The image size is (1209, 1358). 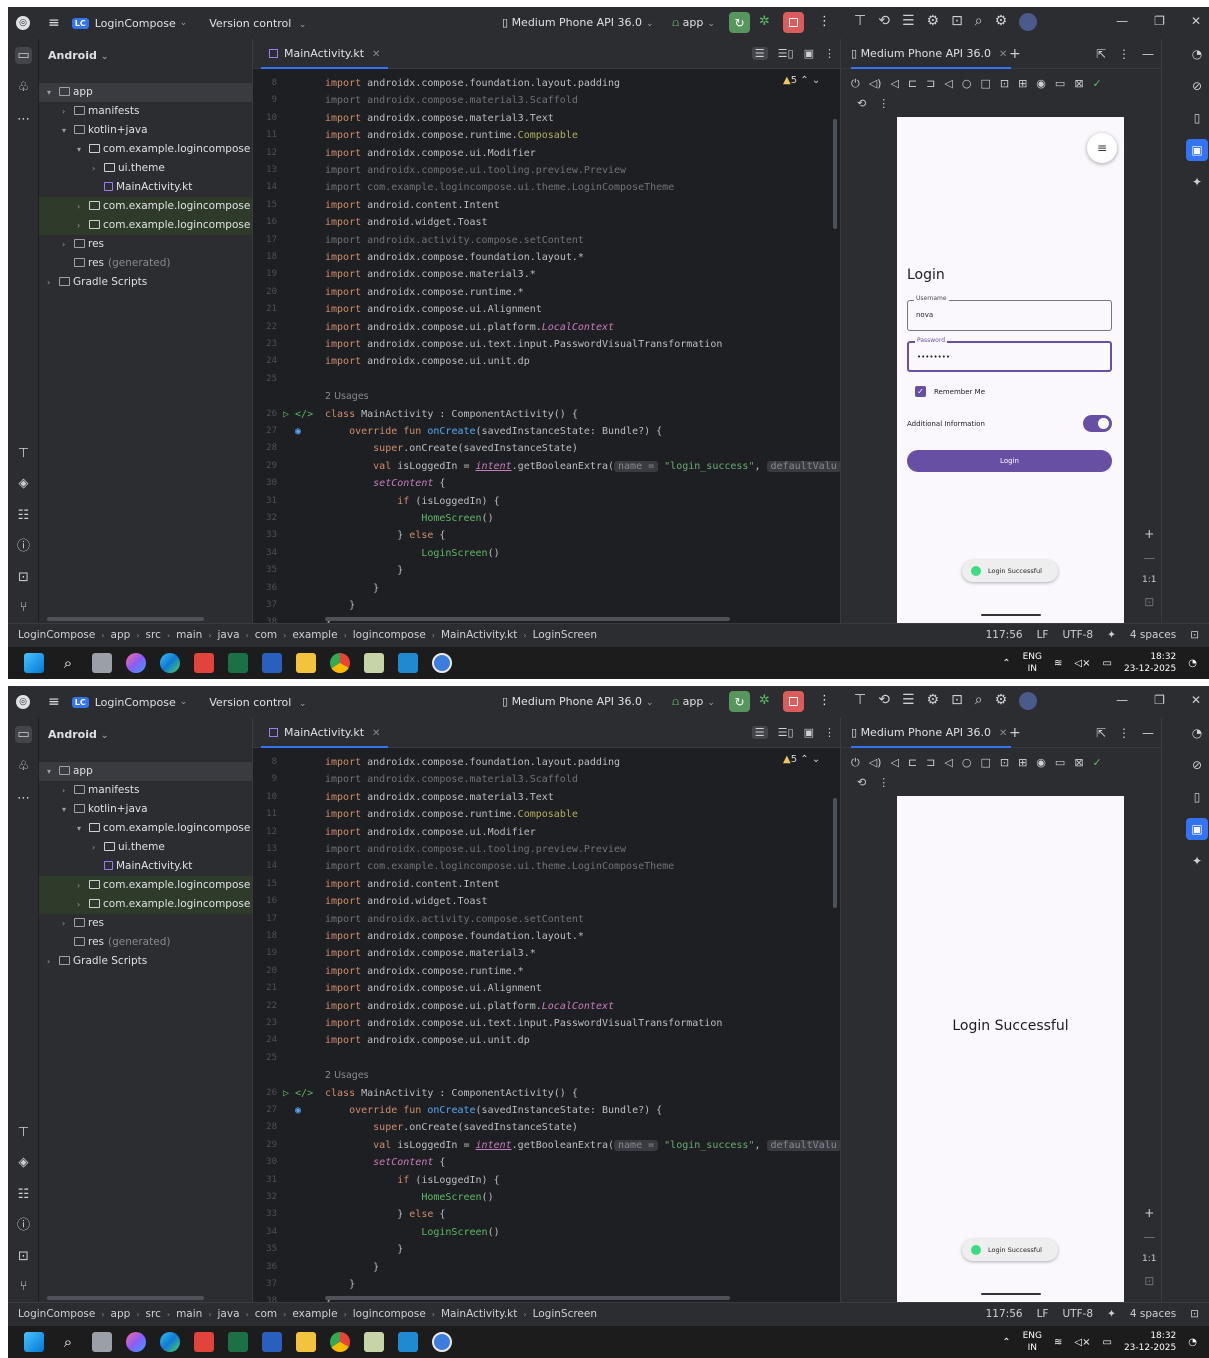 I want to click on project-tool-folder-icon: ▭, so click(x=23, y=55).